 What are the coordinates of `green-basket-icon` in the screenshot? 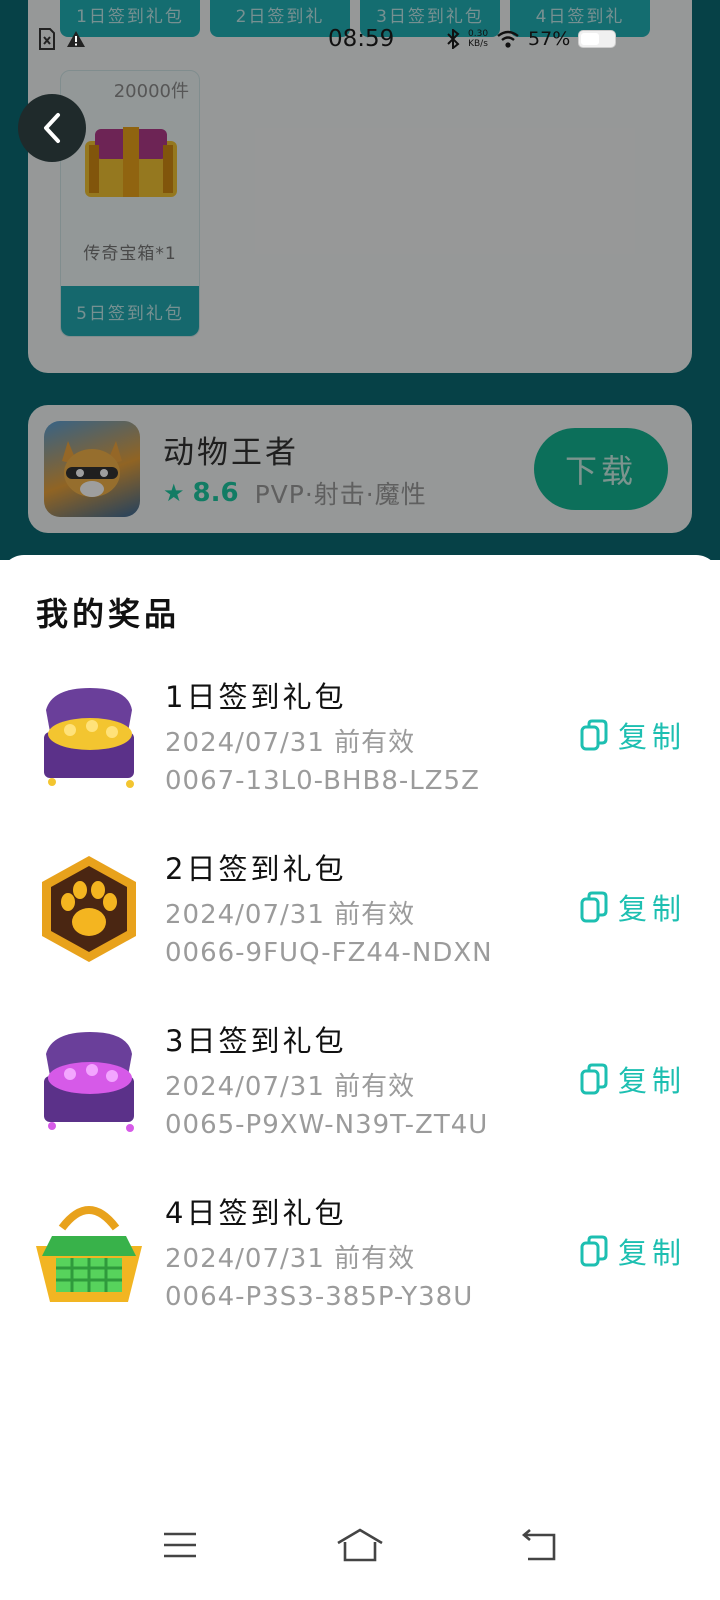 It's located at (89, 1254).